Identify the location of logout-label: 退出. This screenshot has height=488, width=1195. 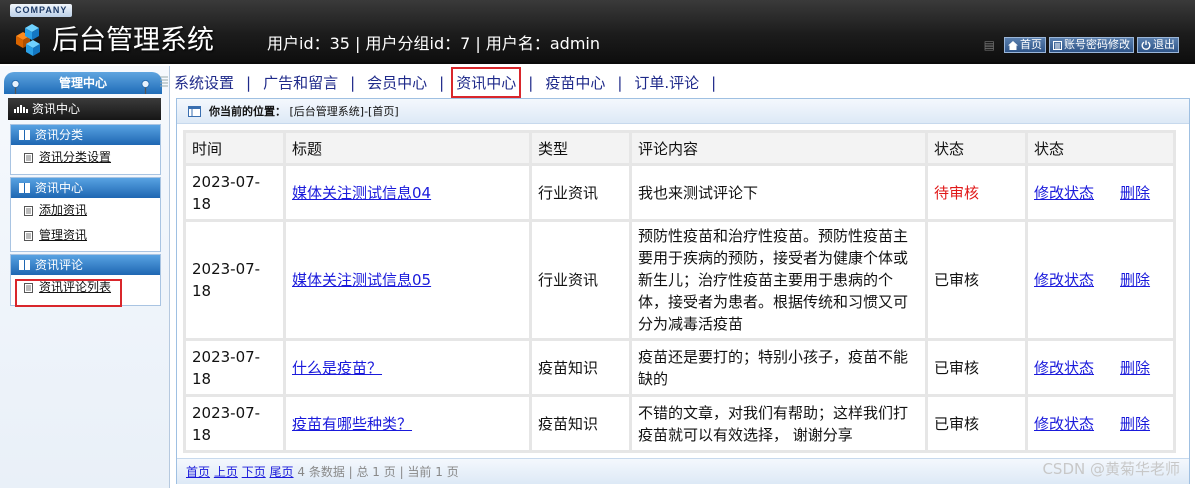
(1164, 44).